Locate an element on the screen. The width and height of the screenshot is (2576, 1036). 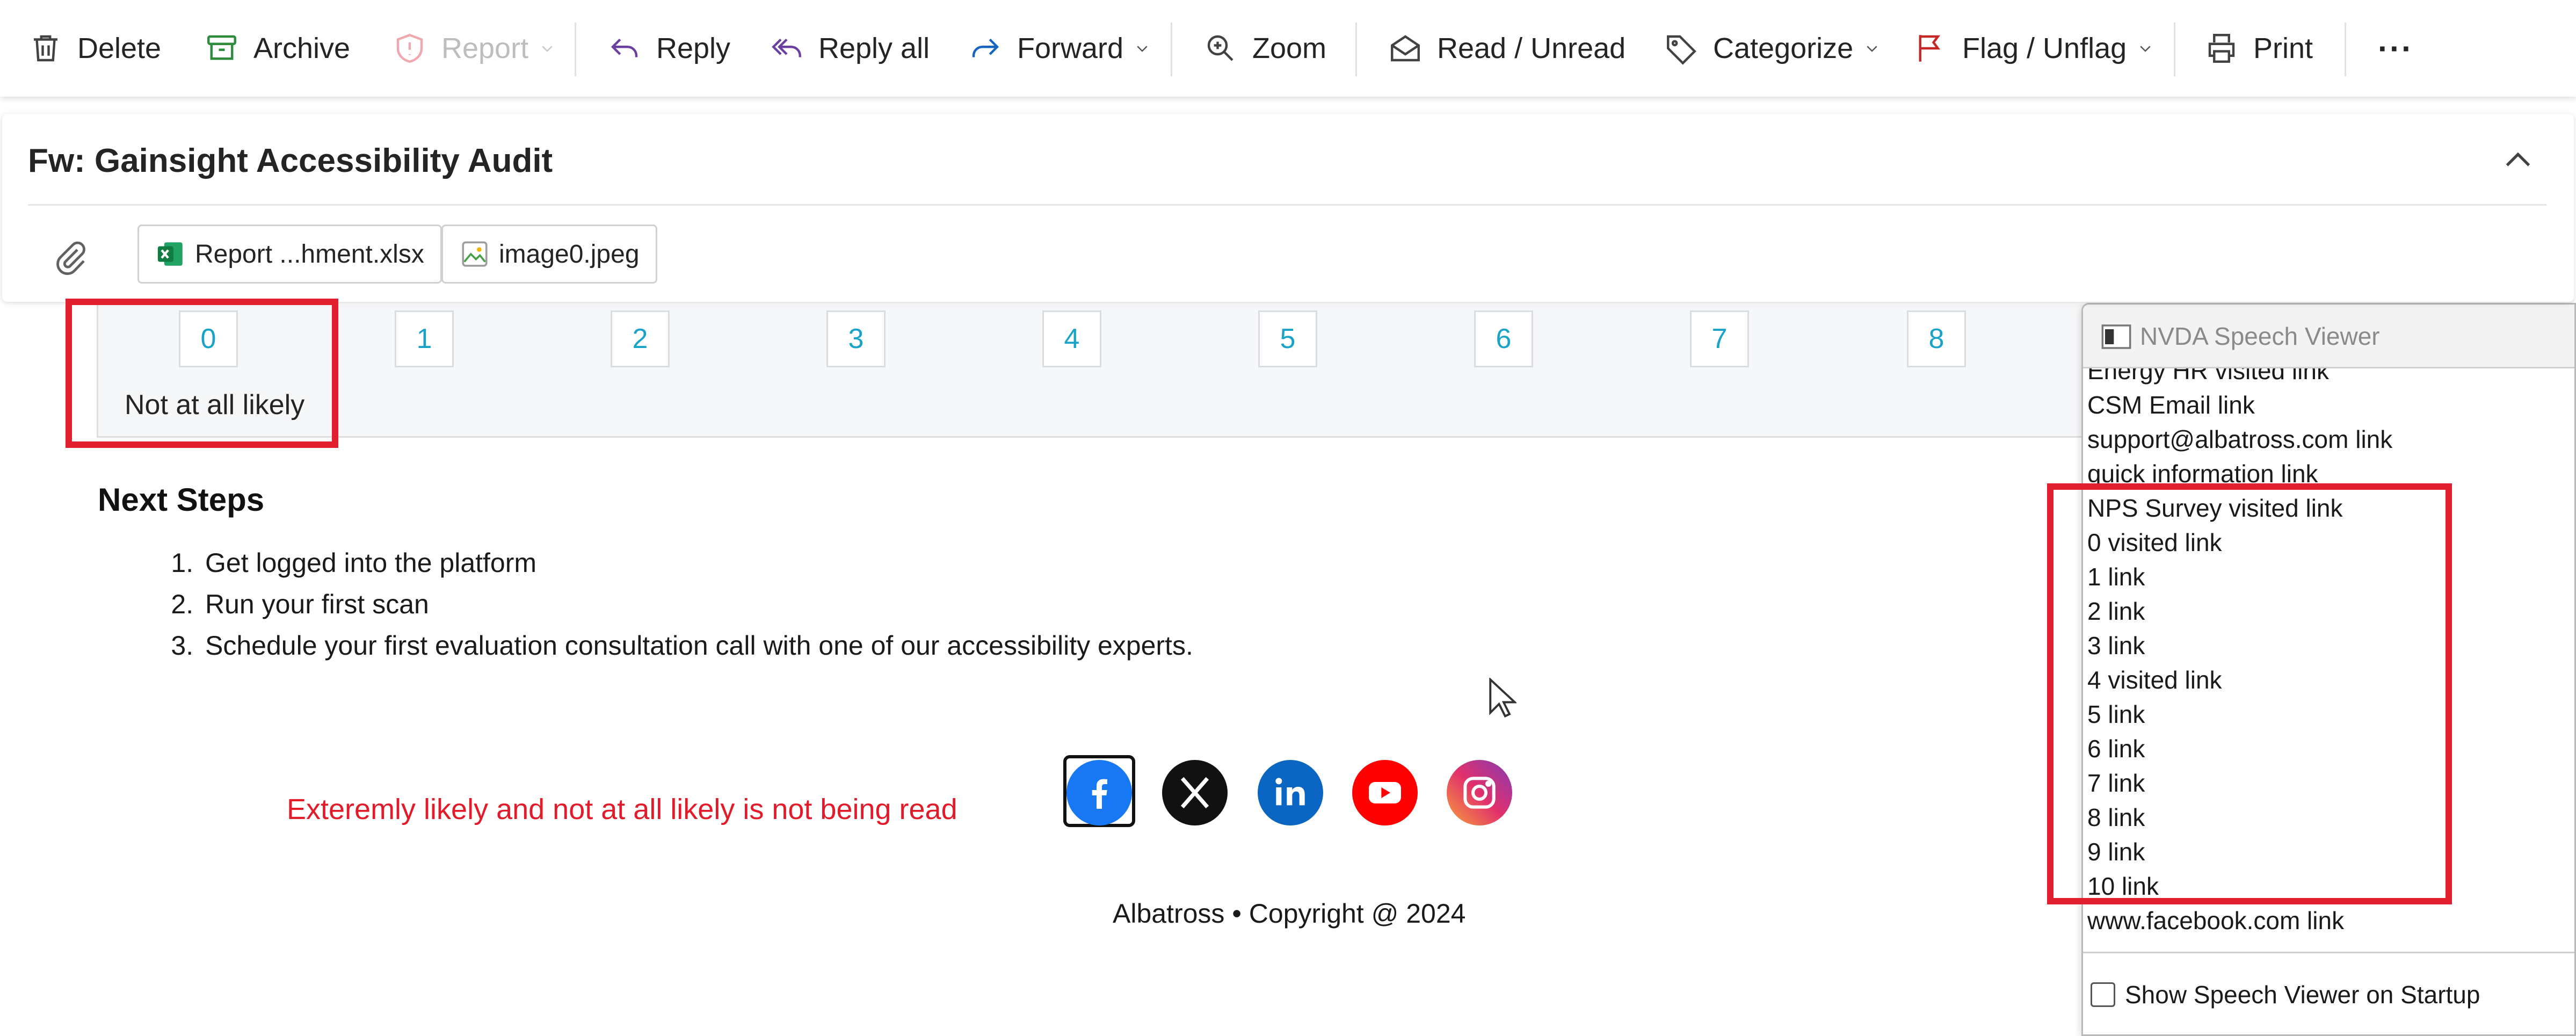
speech-line: Energy HR visited link is located at coordinates (2208, 376).